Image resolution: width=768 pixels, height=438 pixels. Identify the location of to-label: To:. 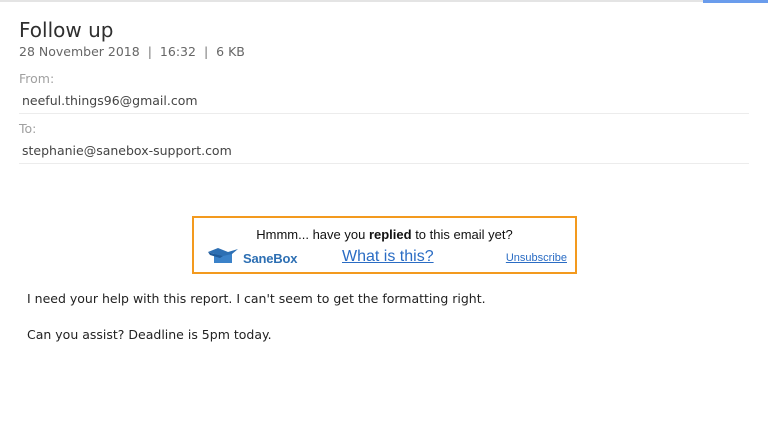
(28, 128).